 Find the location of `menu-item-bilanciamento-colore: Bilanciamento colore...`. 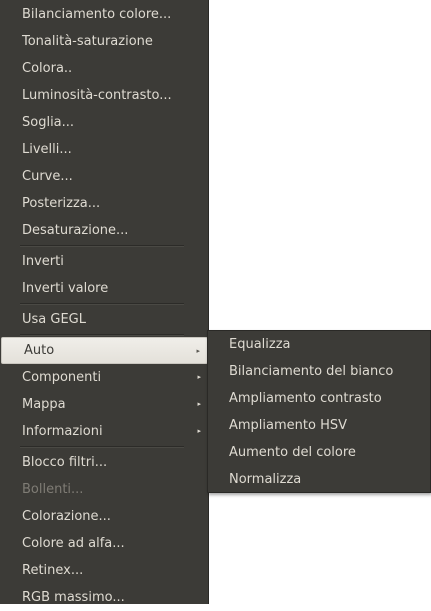

menu-item-bilanciamento-colore: Bilanciamento colore... is located at coordinates (104, 14).